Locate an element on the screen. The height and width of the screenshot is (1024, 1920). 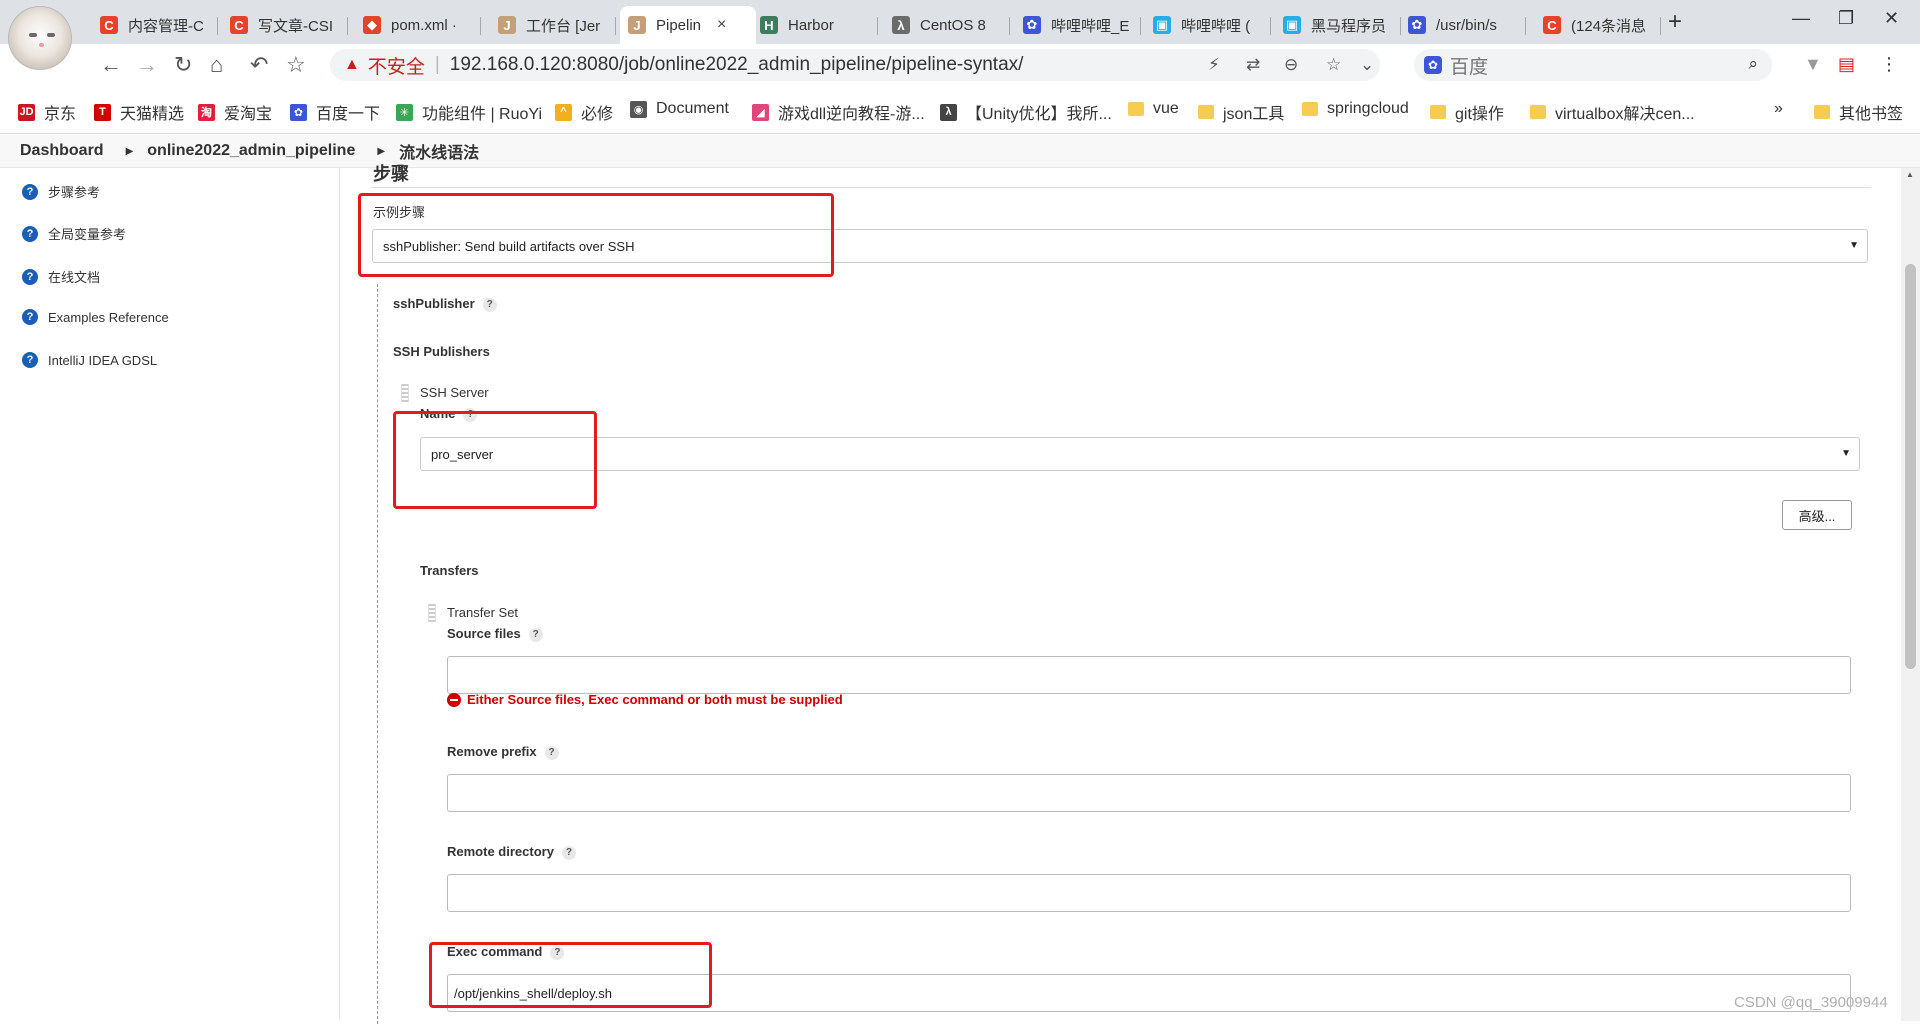
tab-label: CentOS 8 is located at coordinates (953, 25).